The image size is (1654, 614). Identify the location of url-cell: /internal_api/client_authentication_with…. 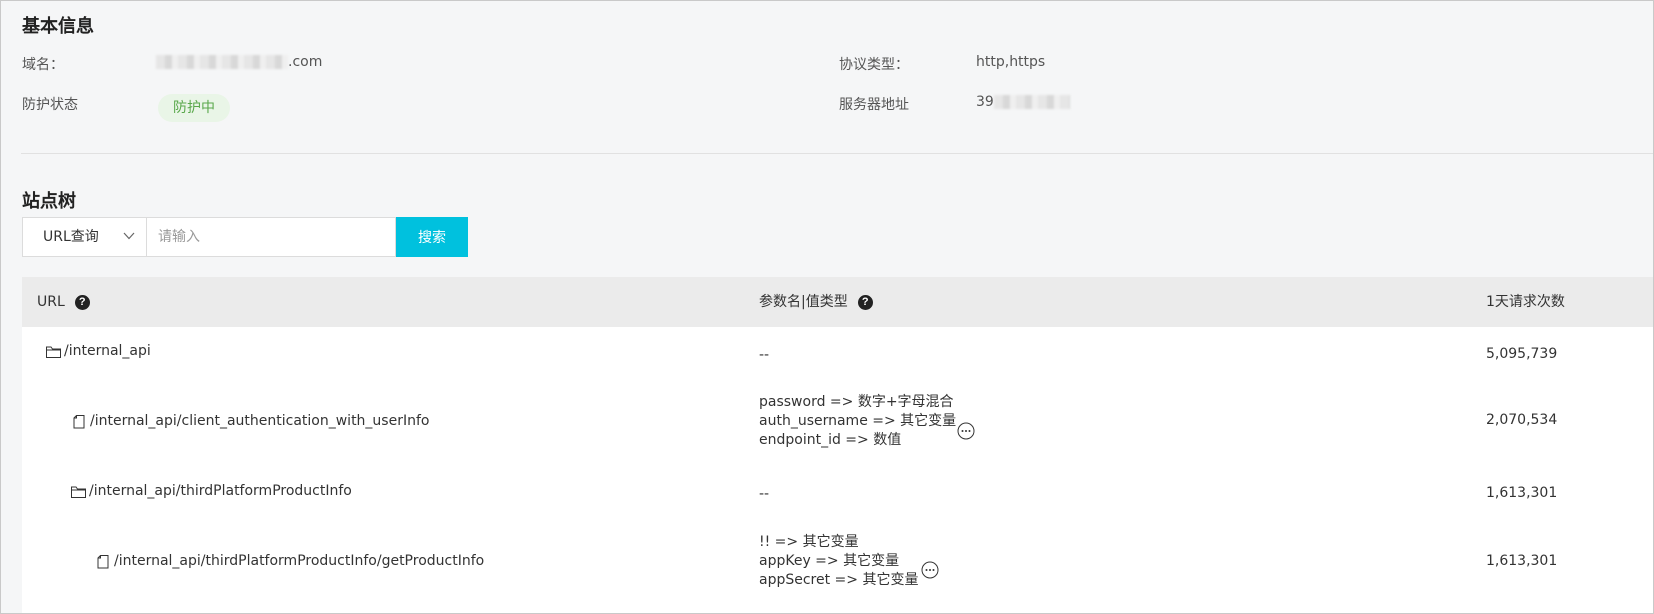
(250, 421).